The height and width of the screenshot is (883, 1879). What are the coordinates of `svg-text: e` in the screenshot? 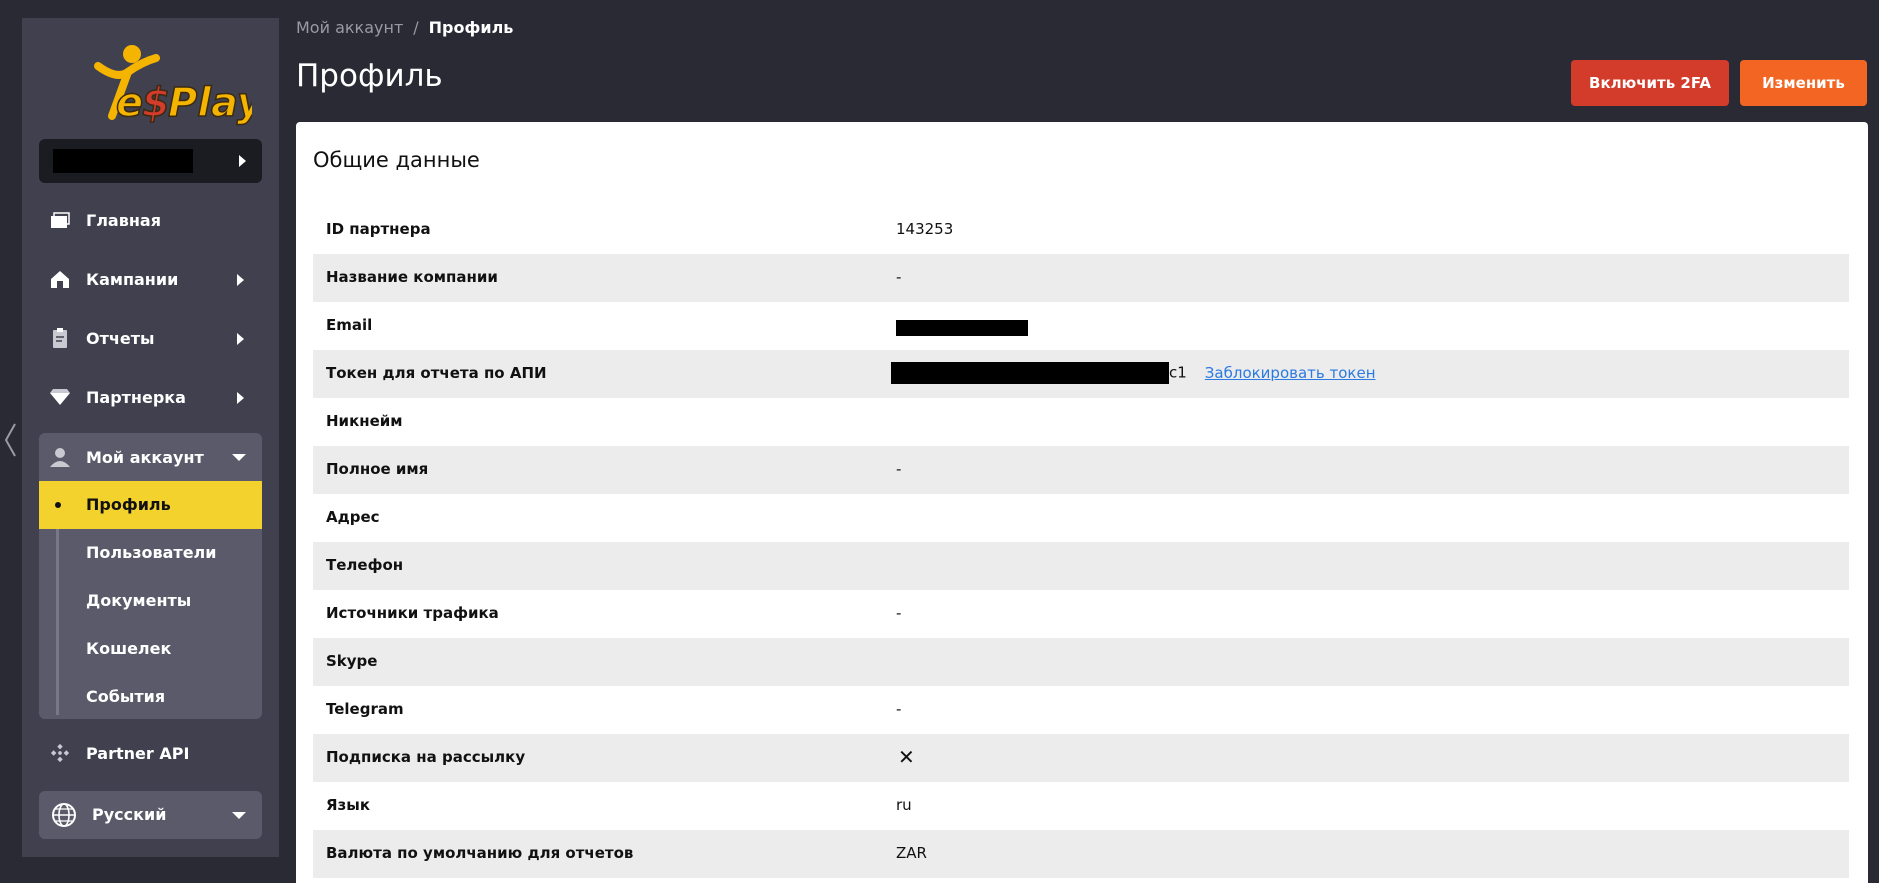 It's located at (129, 103).